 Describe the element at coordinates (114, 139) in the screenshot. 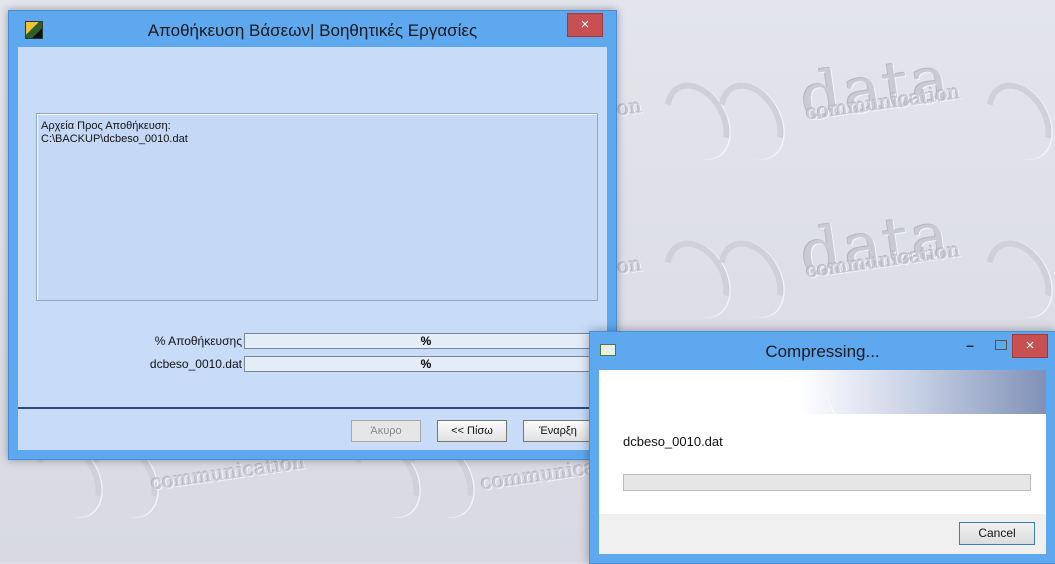

I see `file-path: C:\BACKUP\dcbeso_0010.dat` at that location.